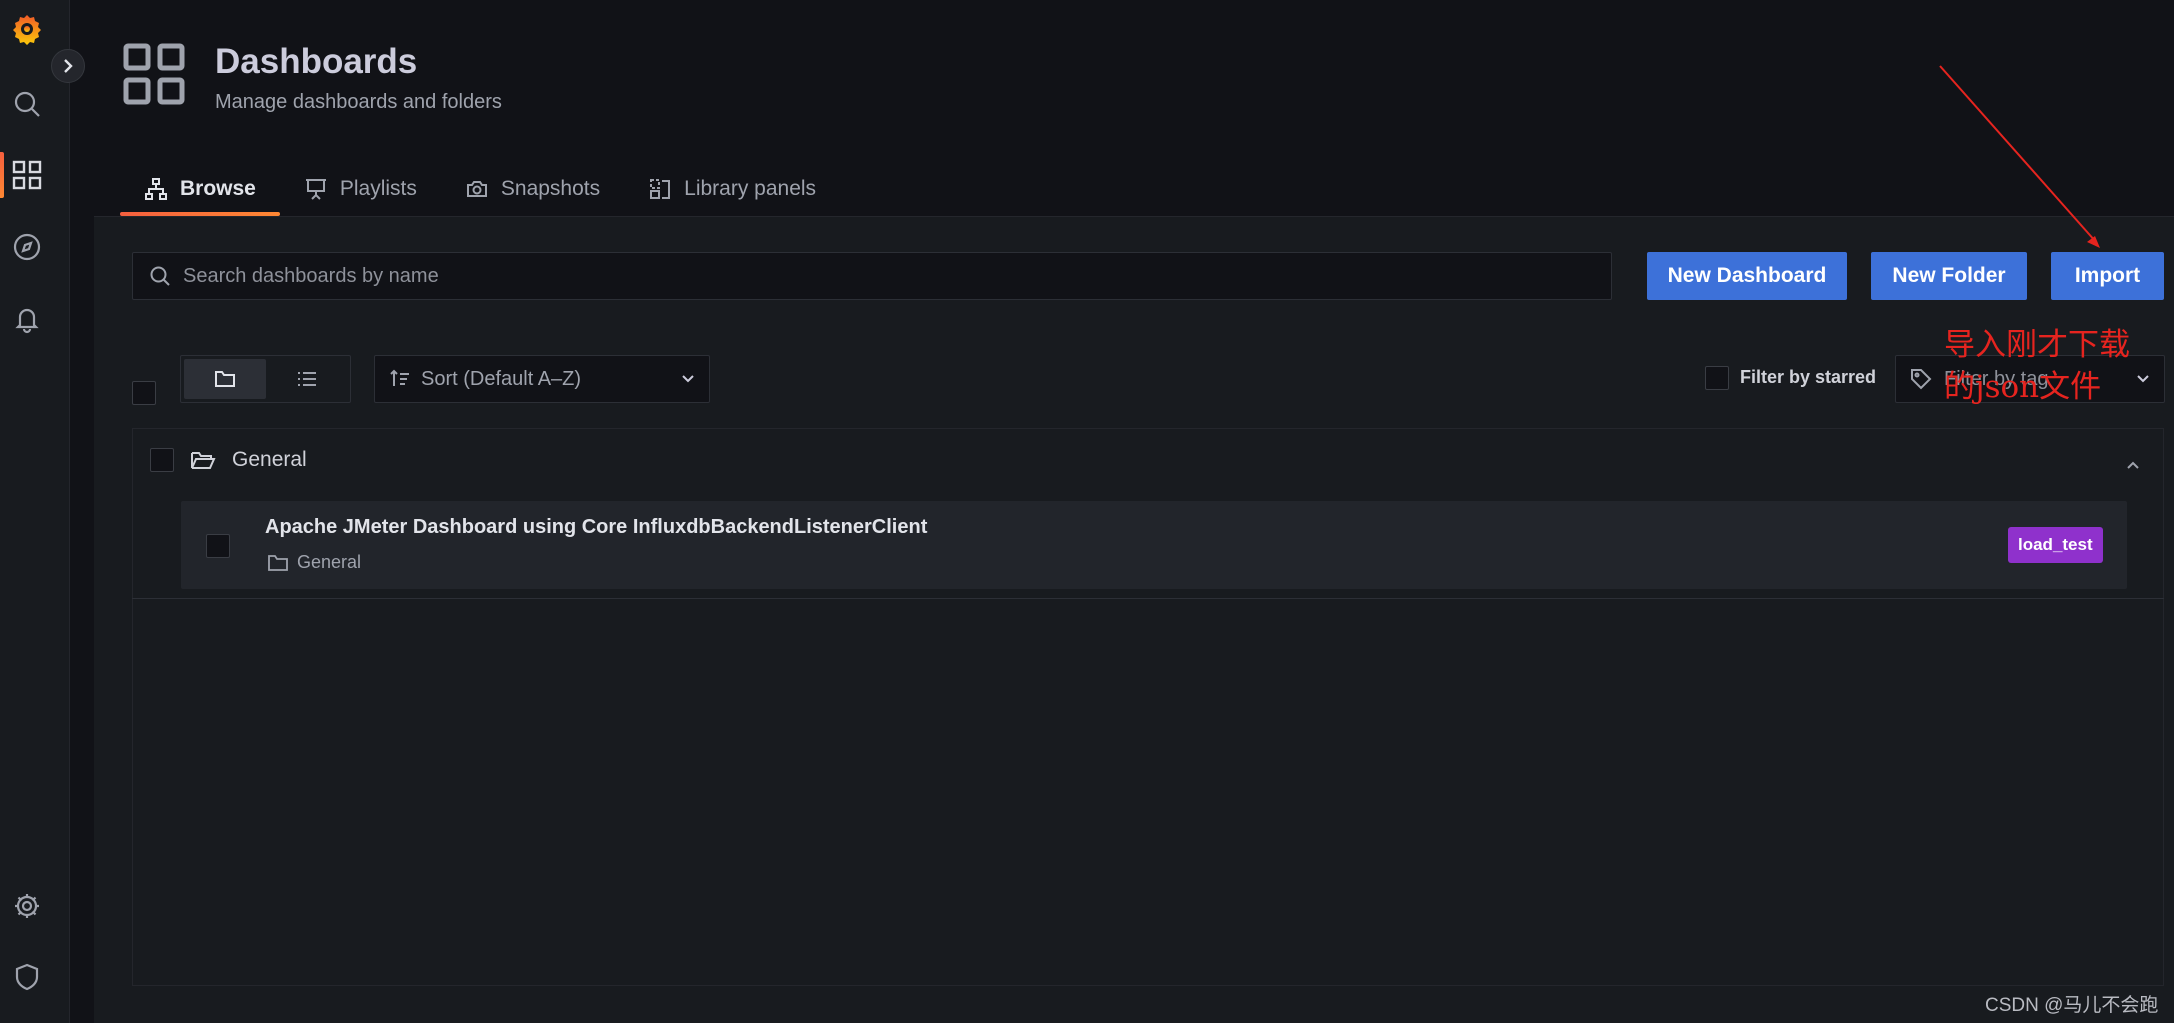  I want to click on folder-name: General, so click(269, 459).